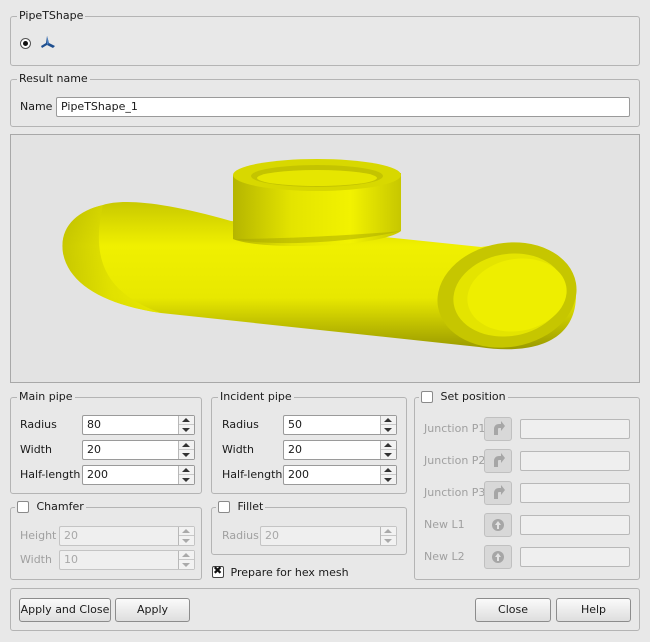 The height and width of the screenshot is (642, 650). Describe the element at coordinates (152, 610) in the screenshot. I see `apply-button: Apply` at that location.